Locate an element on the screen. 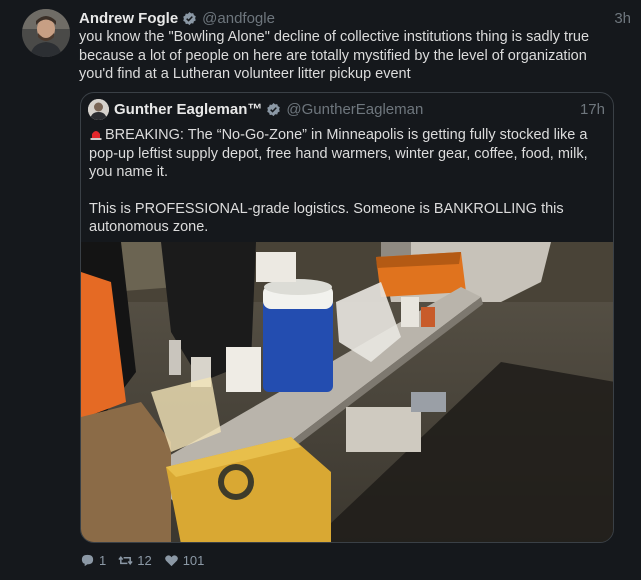 The image size is (641, 580). retweet-icon is located at coordinates (125, 560).